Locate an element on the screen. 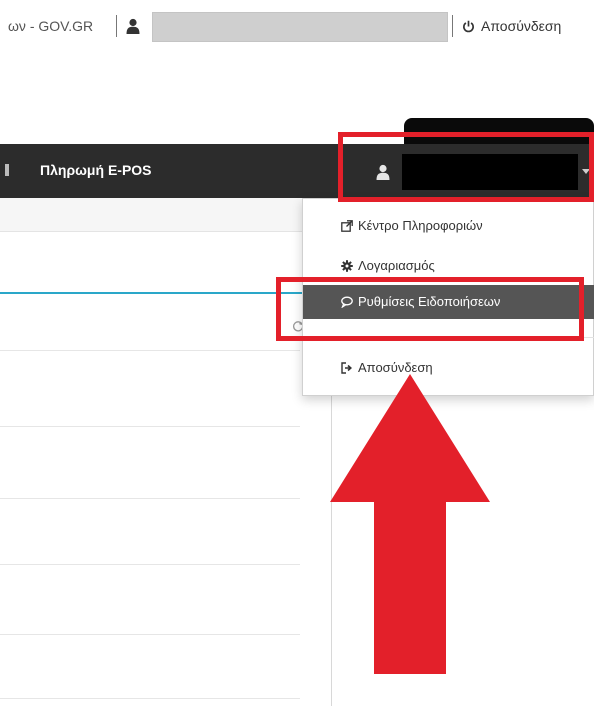  nav-item-epos-payment: Πληρωμή E-POS is located at coordinates (96, 170).